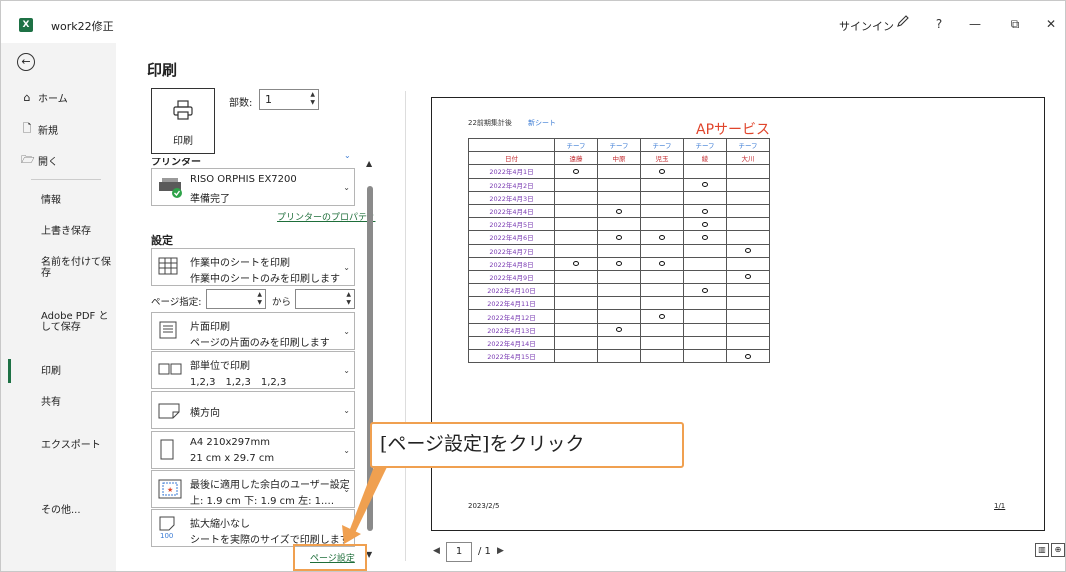 This screenshot has width=1066, height=572. What do you see at coordinates (77, 268) in the screenshot?
I see `nav-save-as: 名前を付けて保存` at bounding box center [77, 268].